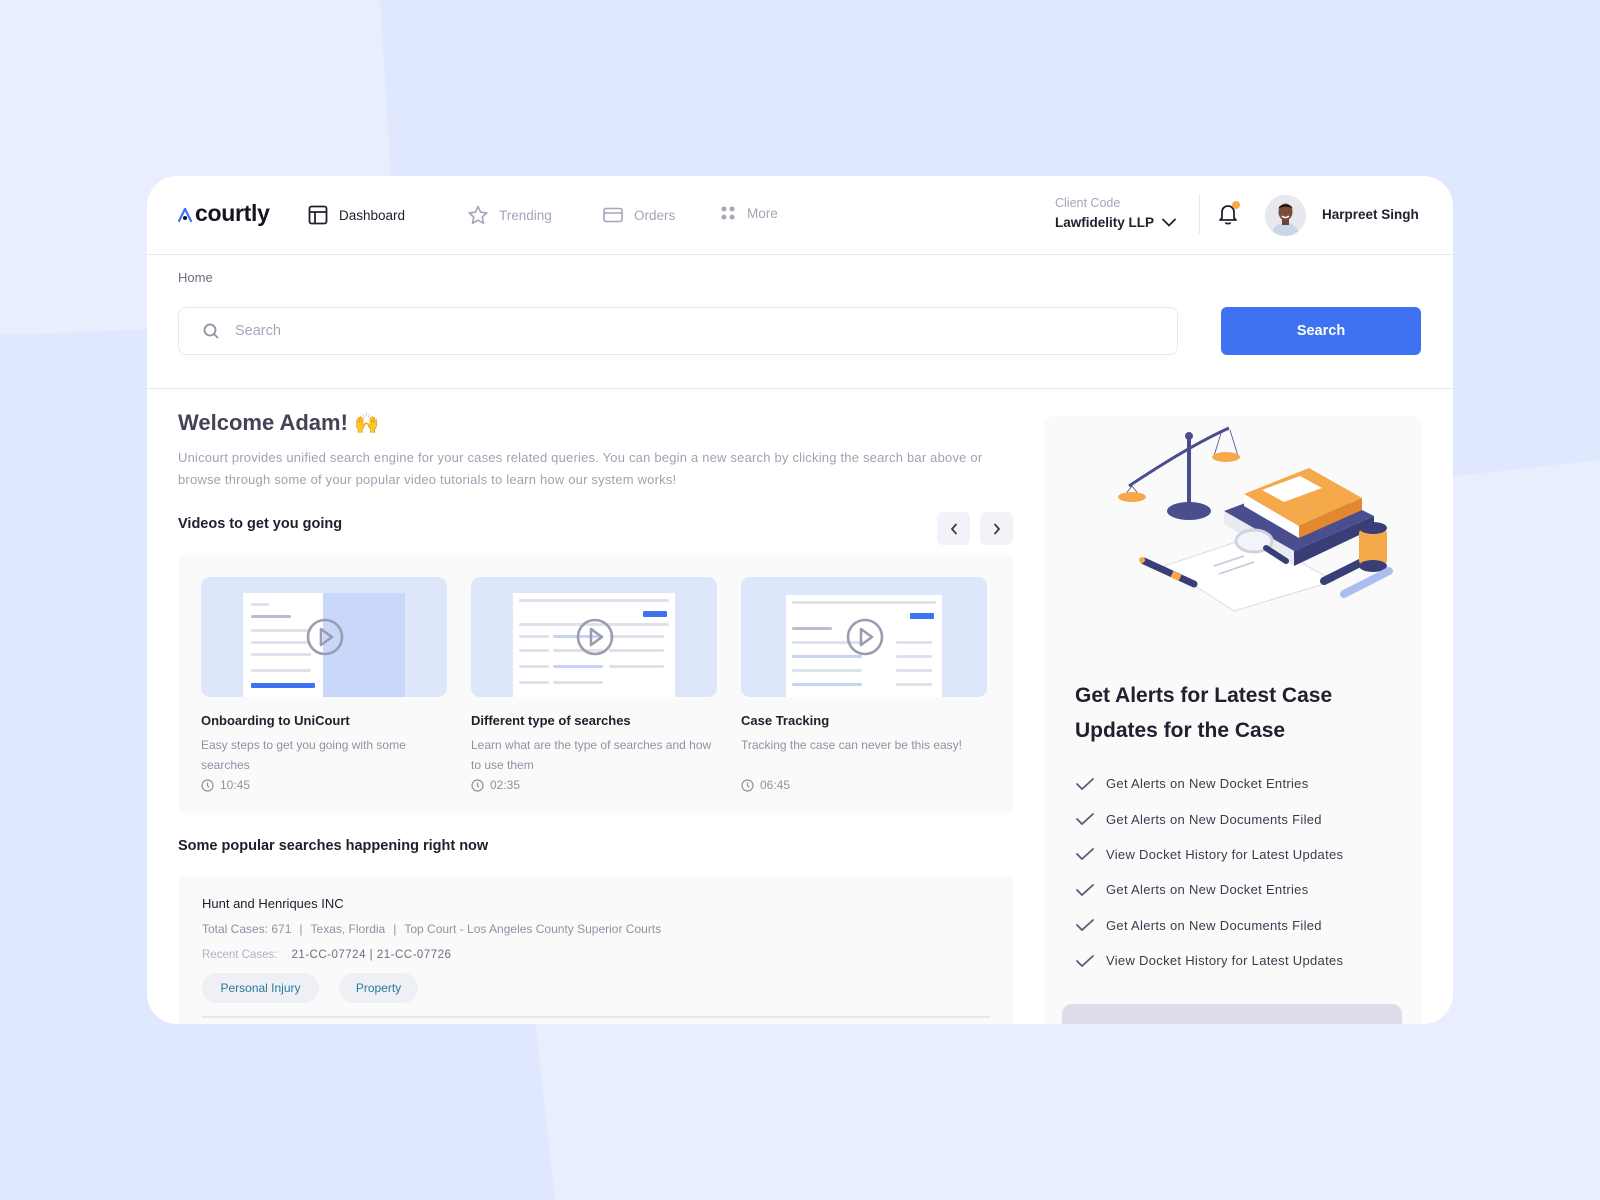 This screenshot has width=1600, height=1200. Describe the element at coordinates (728, 213) in the screenshot. I see `grid-dots-icon` at that location.